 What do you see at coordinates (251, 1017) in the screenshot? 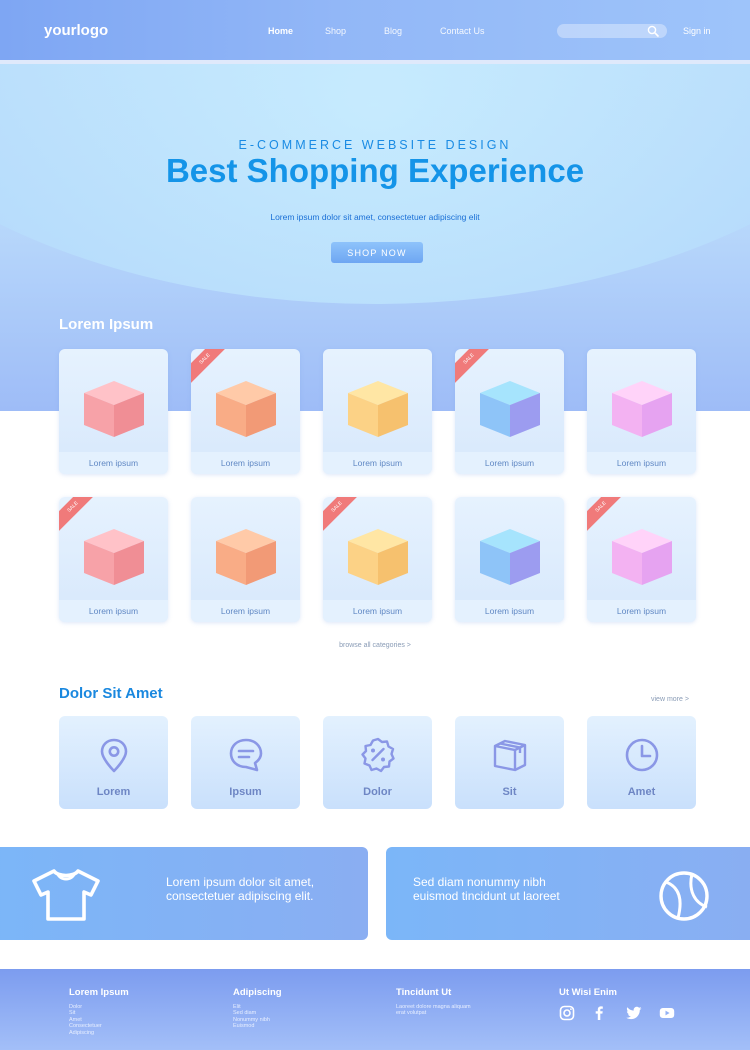
I see `footer-column-list: Elit Sed diam Nonummy nibh Euismod` at bounding box center [251, 1017].